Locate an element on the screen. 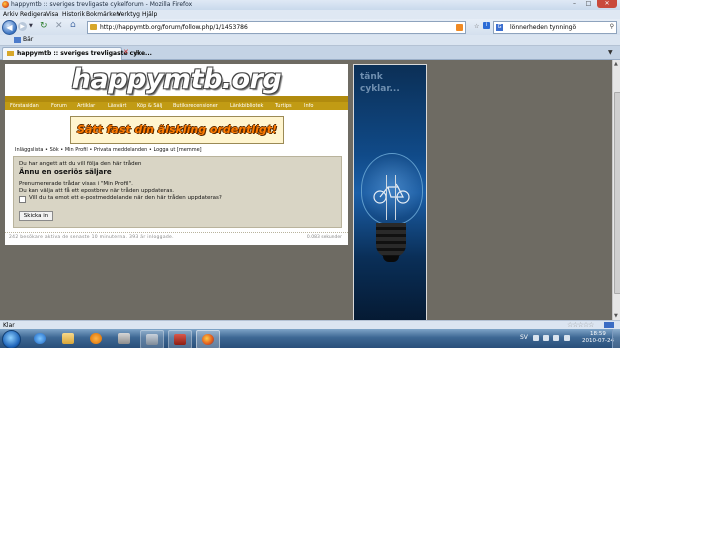 The height and width of the screenshot is (544, 725). taskbar-app2-button is located at coordinates (180, 339).